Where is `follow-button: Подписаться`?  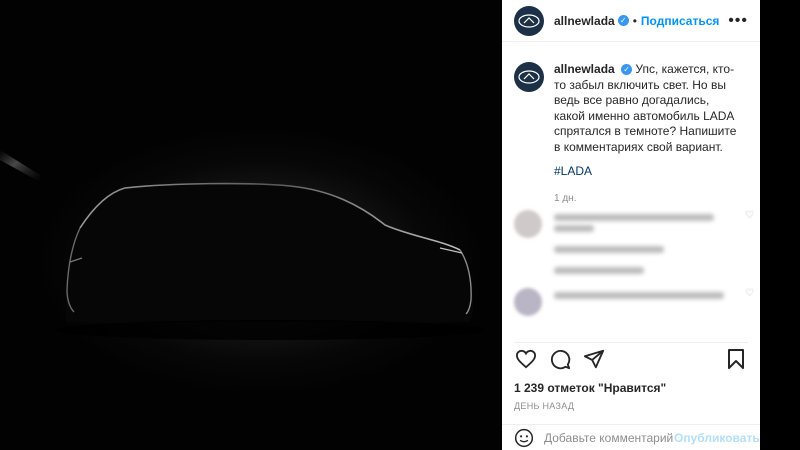
follow-button: Подписаться is located at coordinates (680, 21).